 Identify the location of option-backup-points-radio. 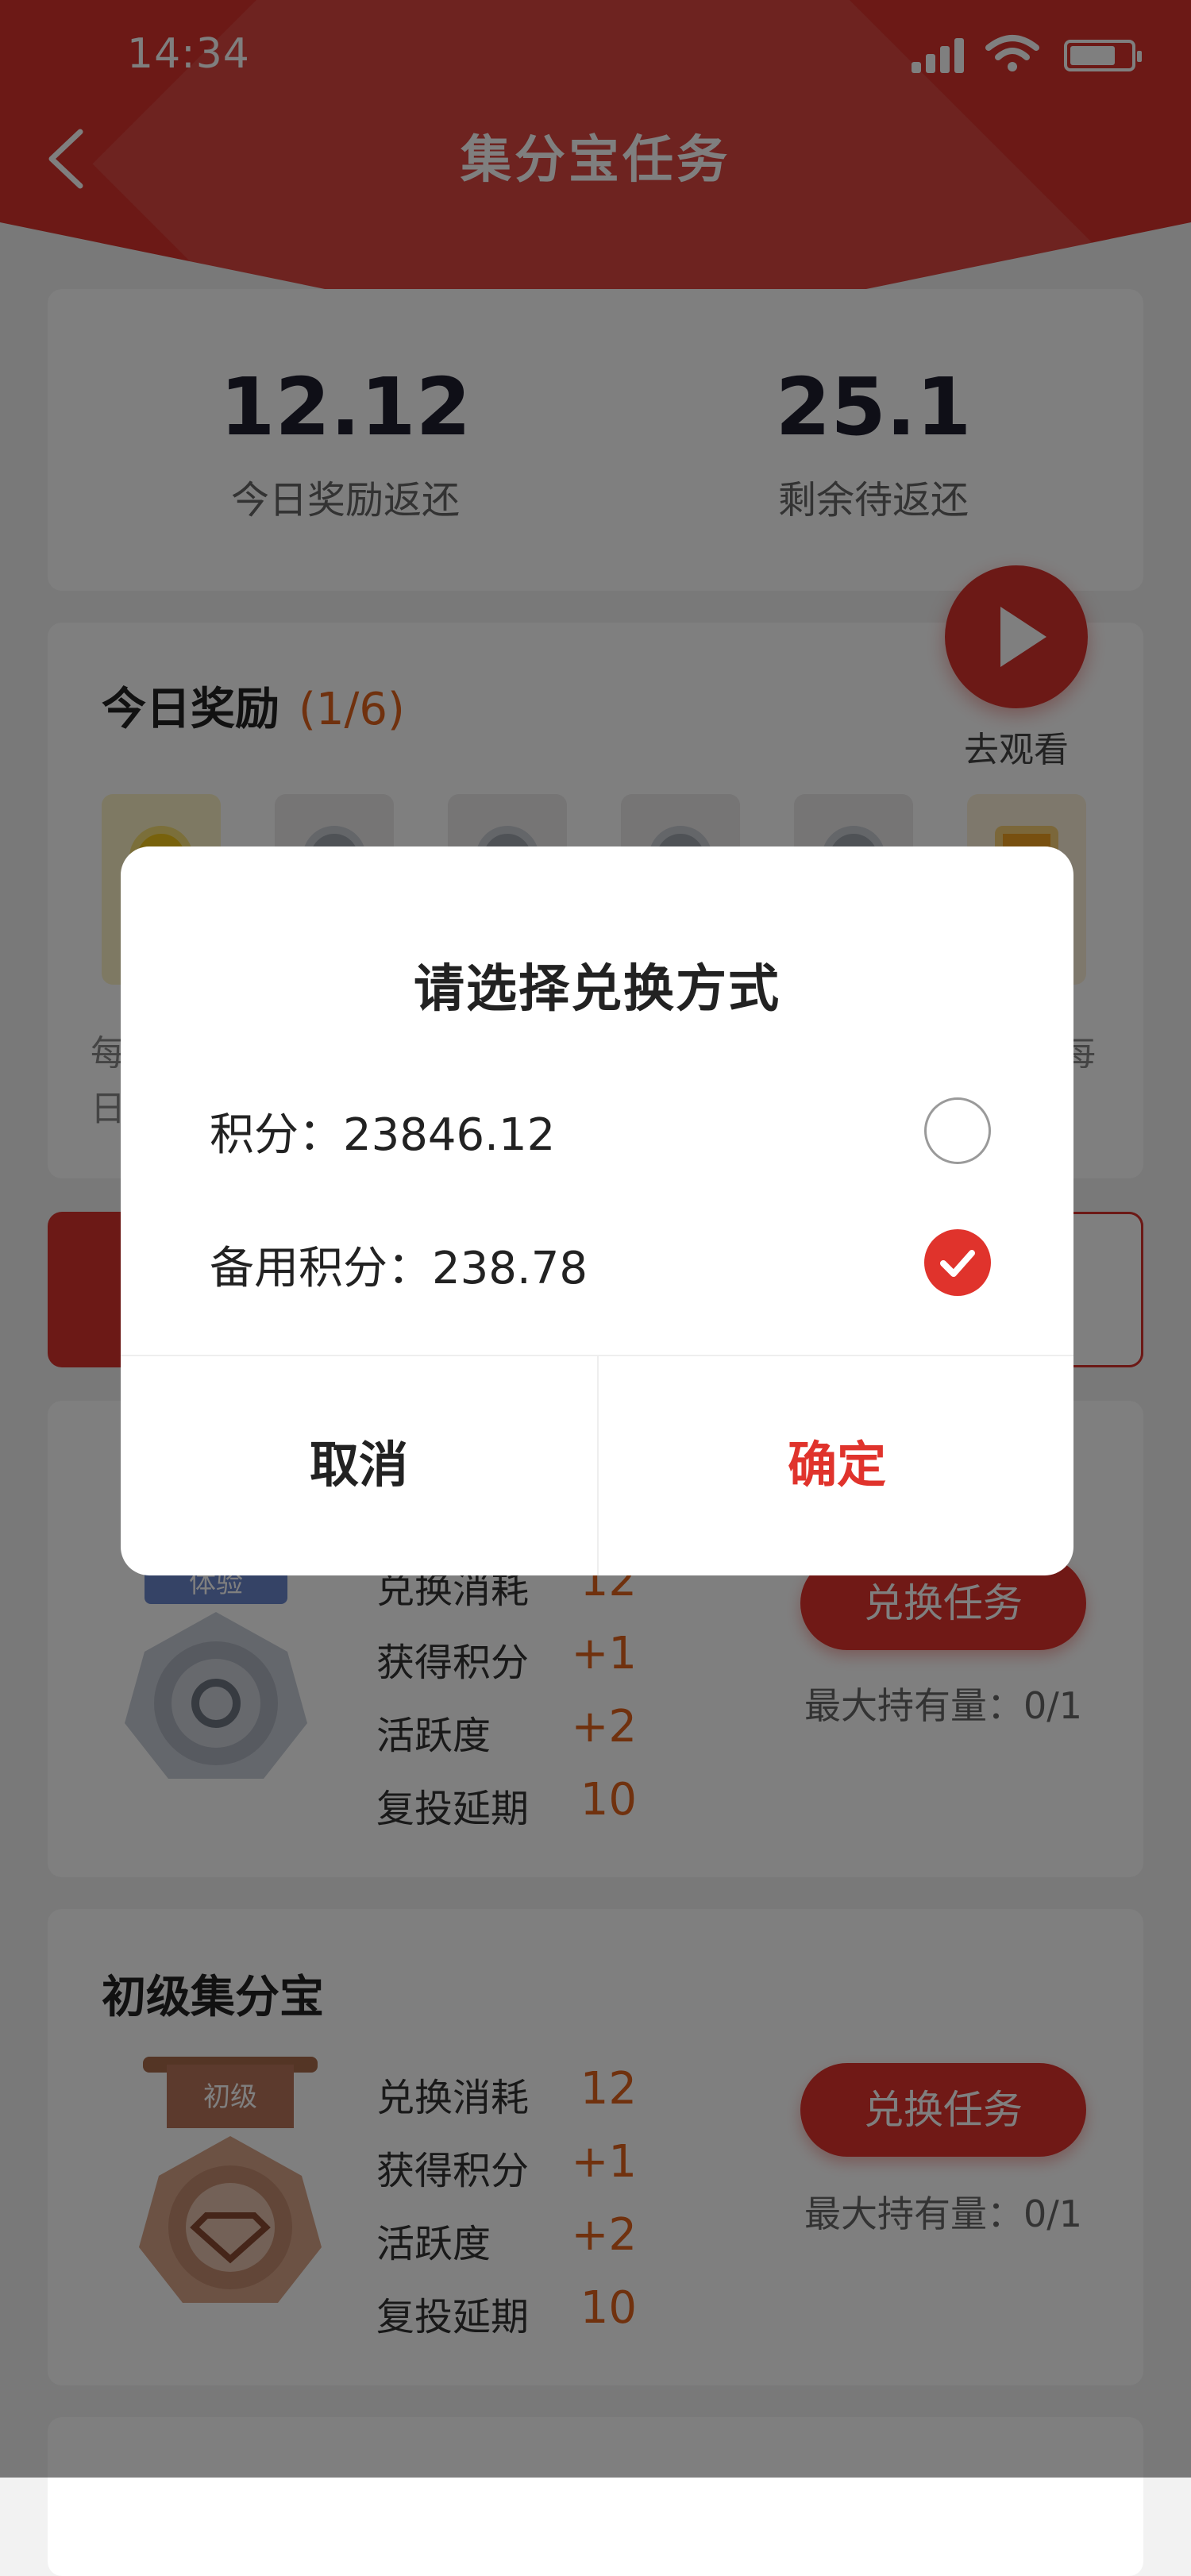
(957, 1262).